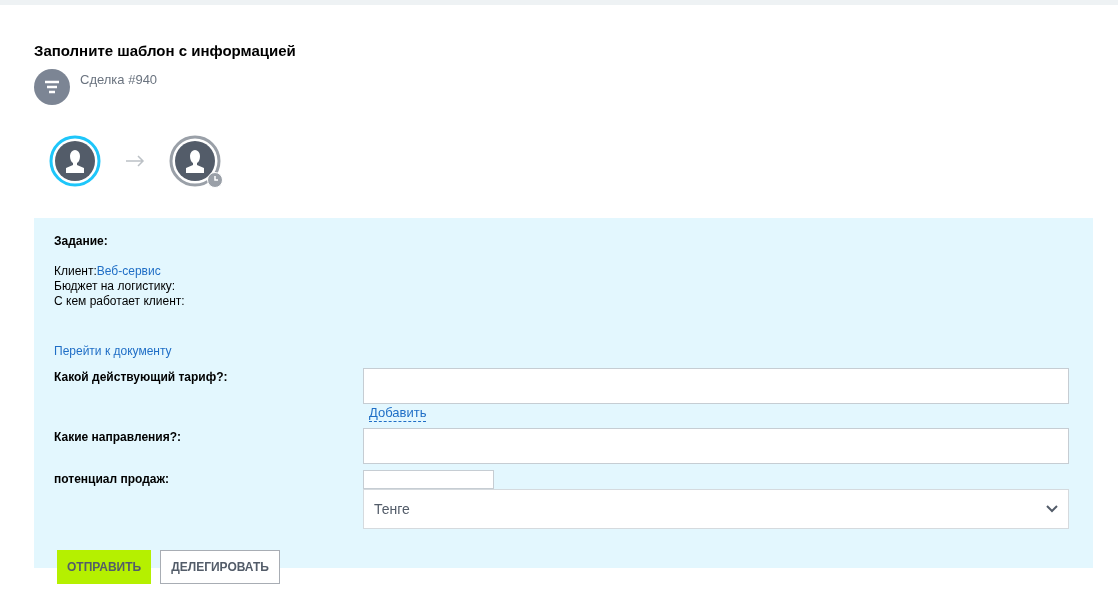 The image size is (1118, 614). Describe the element at coordinates (119, 79) in the screenshot. I see `deal-label: Сделка #940` at that location.